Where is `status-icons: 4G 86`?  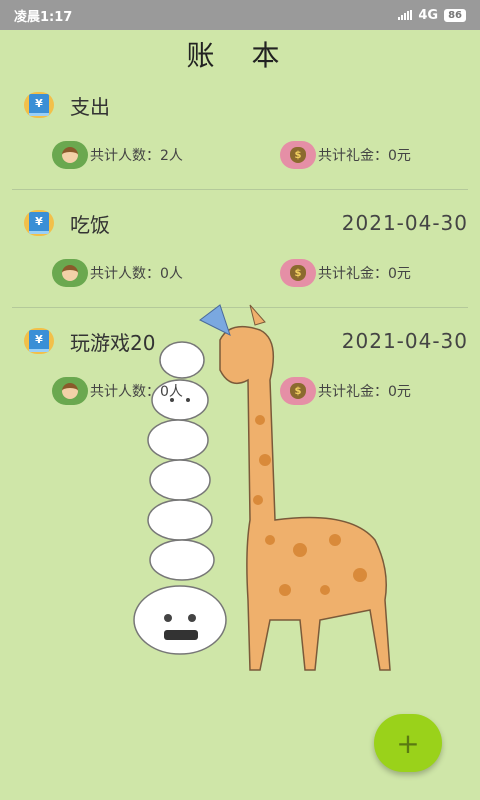 status-icons: 4G 86 is located at coordinates (432, 15).